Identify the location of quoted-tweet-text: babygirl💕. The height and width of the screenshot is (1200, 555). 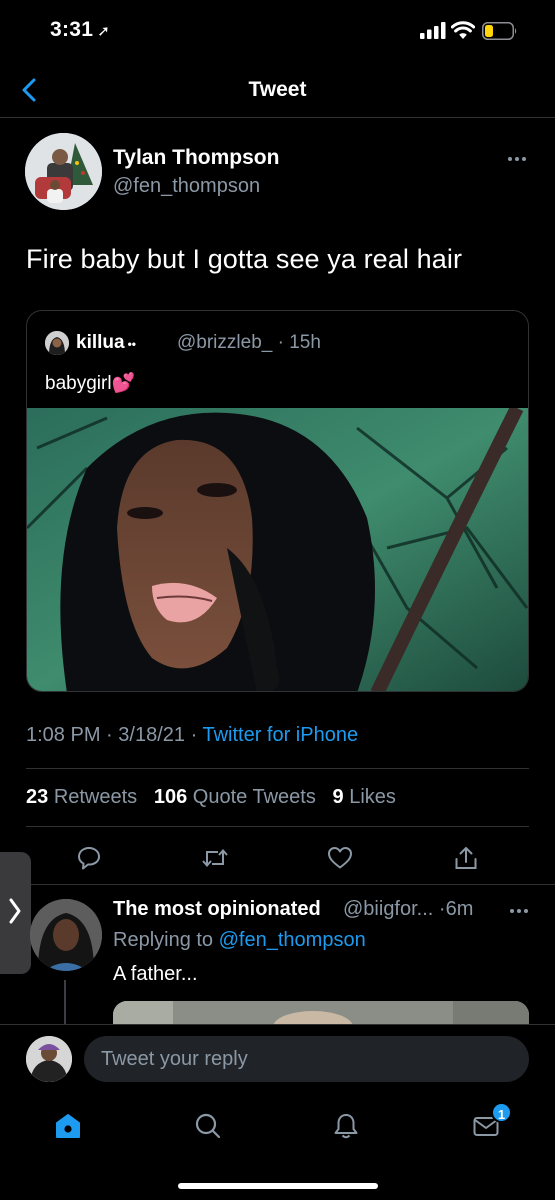
(90, 383).